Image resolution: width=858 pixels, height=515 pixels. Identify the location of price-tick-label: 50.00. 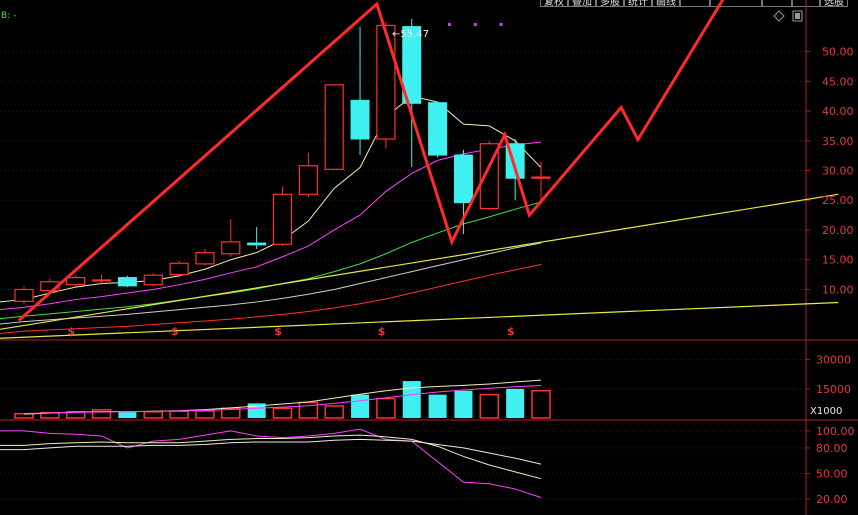
(838, 52).